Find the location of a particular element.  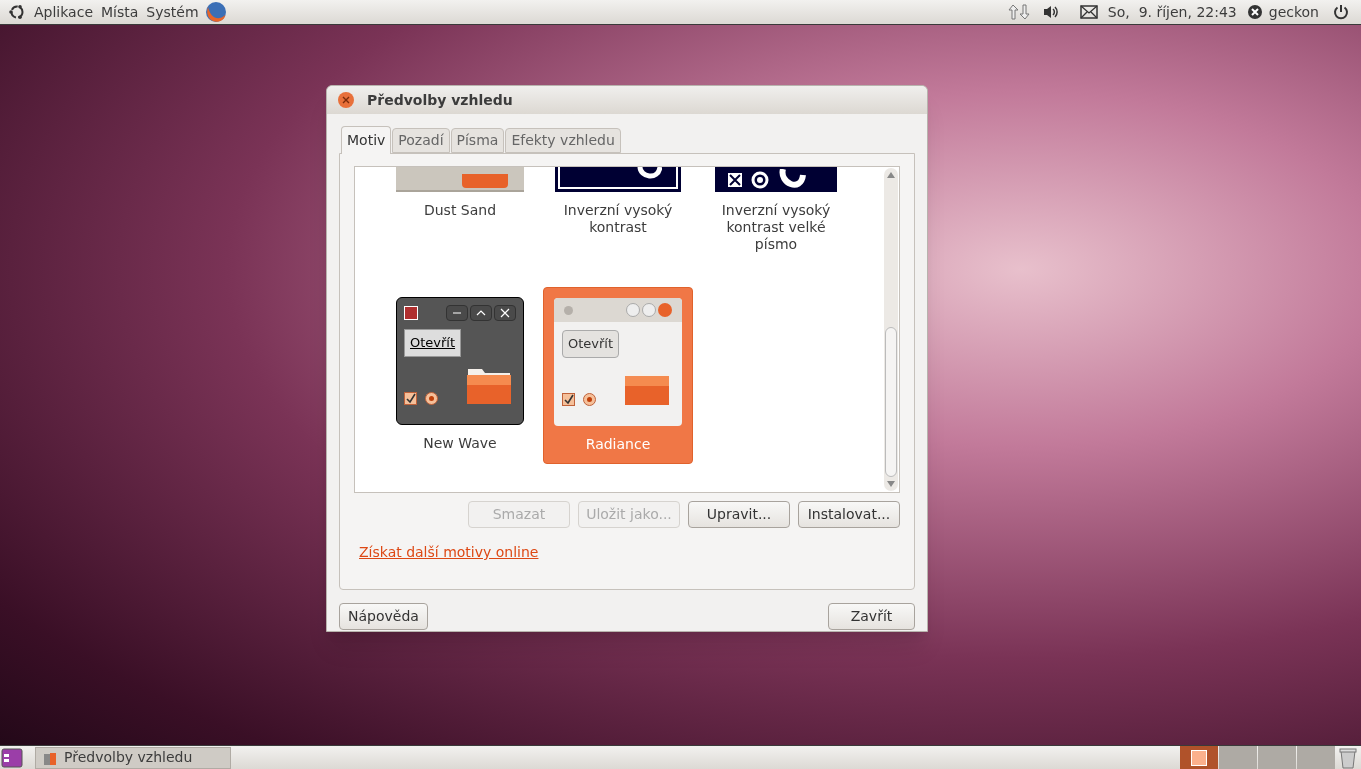

trash-icon is located at coordinates (1348, 757).